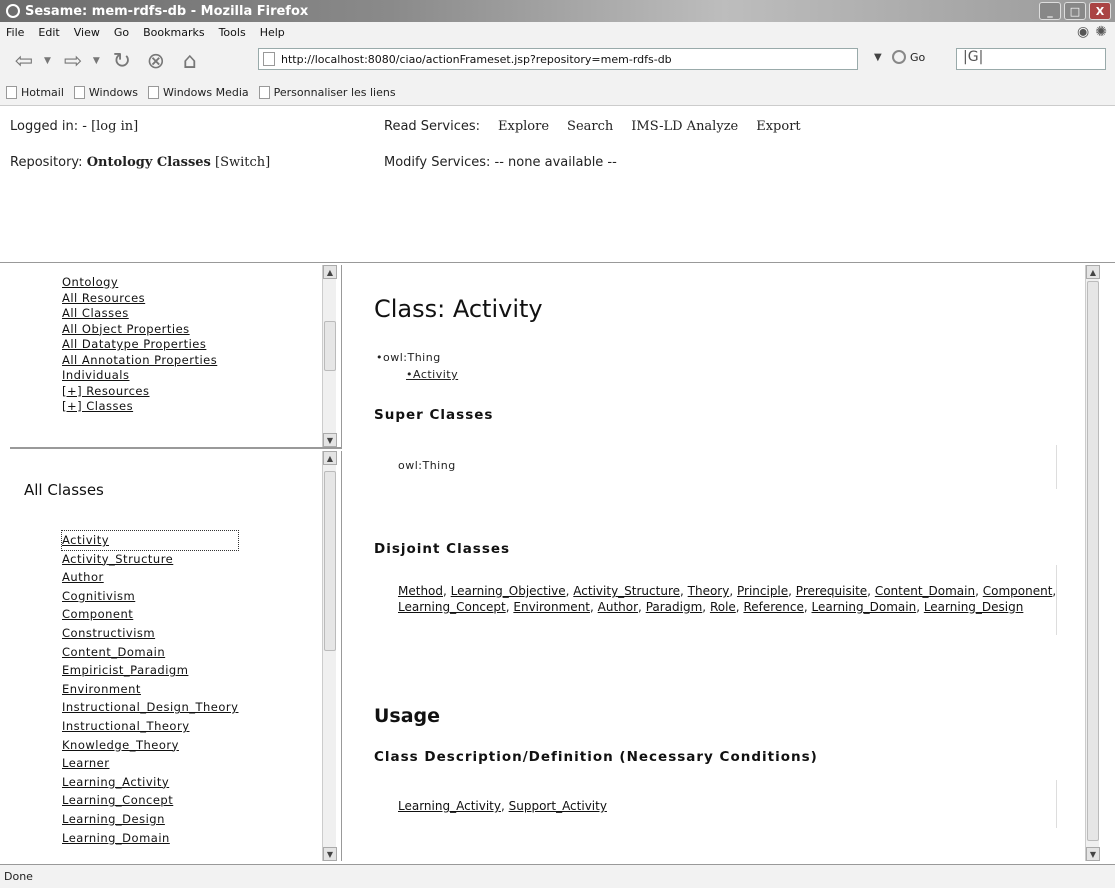  What do you see at coordinates (79, 92) in the screenshot?
I see `bookmark-page-icon` at bounding box center [79, 92].